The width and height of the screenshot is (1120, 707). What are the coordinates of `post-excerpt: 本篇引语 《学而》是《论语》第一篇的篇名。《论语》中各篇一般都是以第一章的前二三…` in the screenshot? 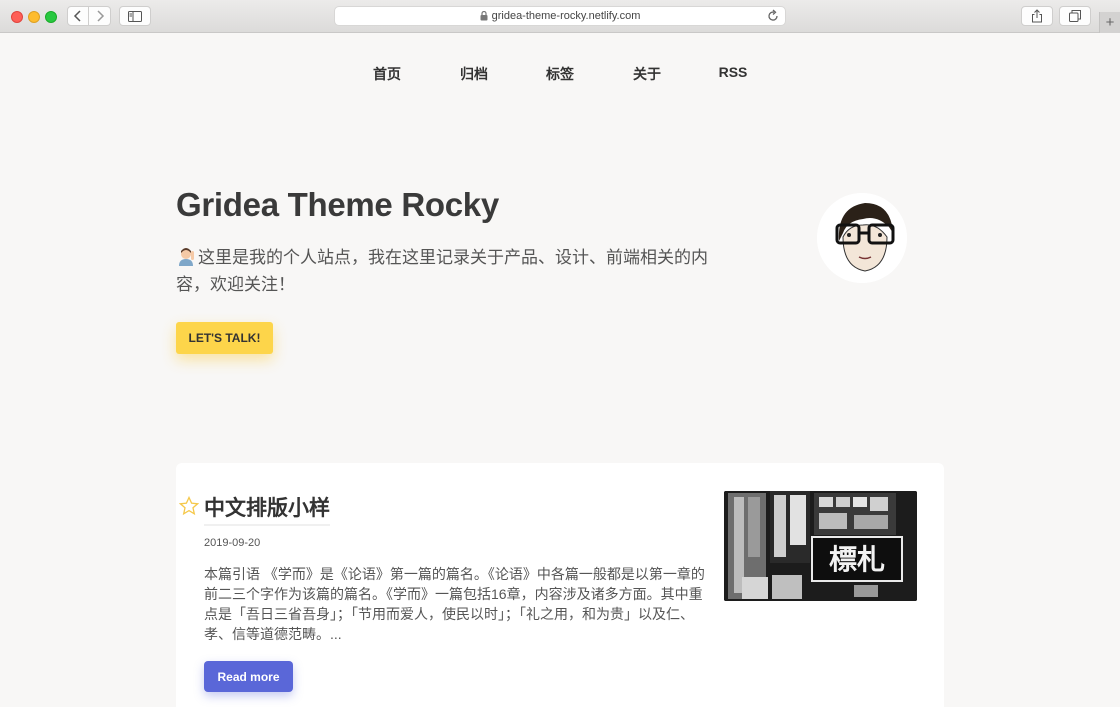 It's located at (454, 604).